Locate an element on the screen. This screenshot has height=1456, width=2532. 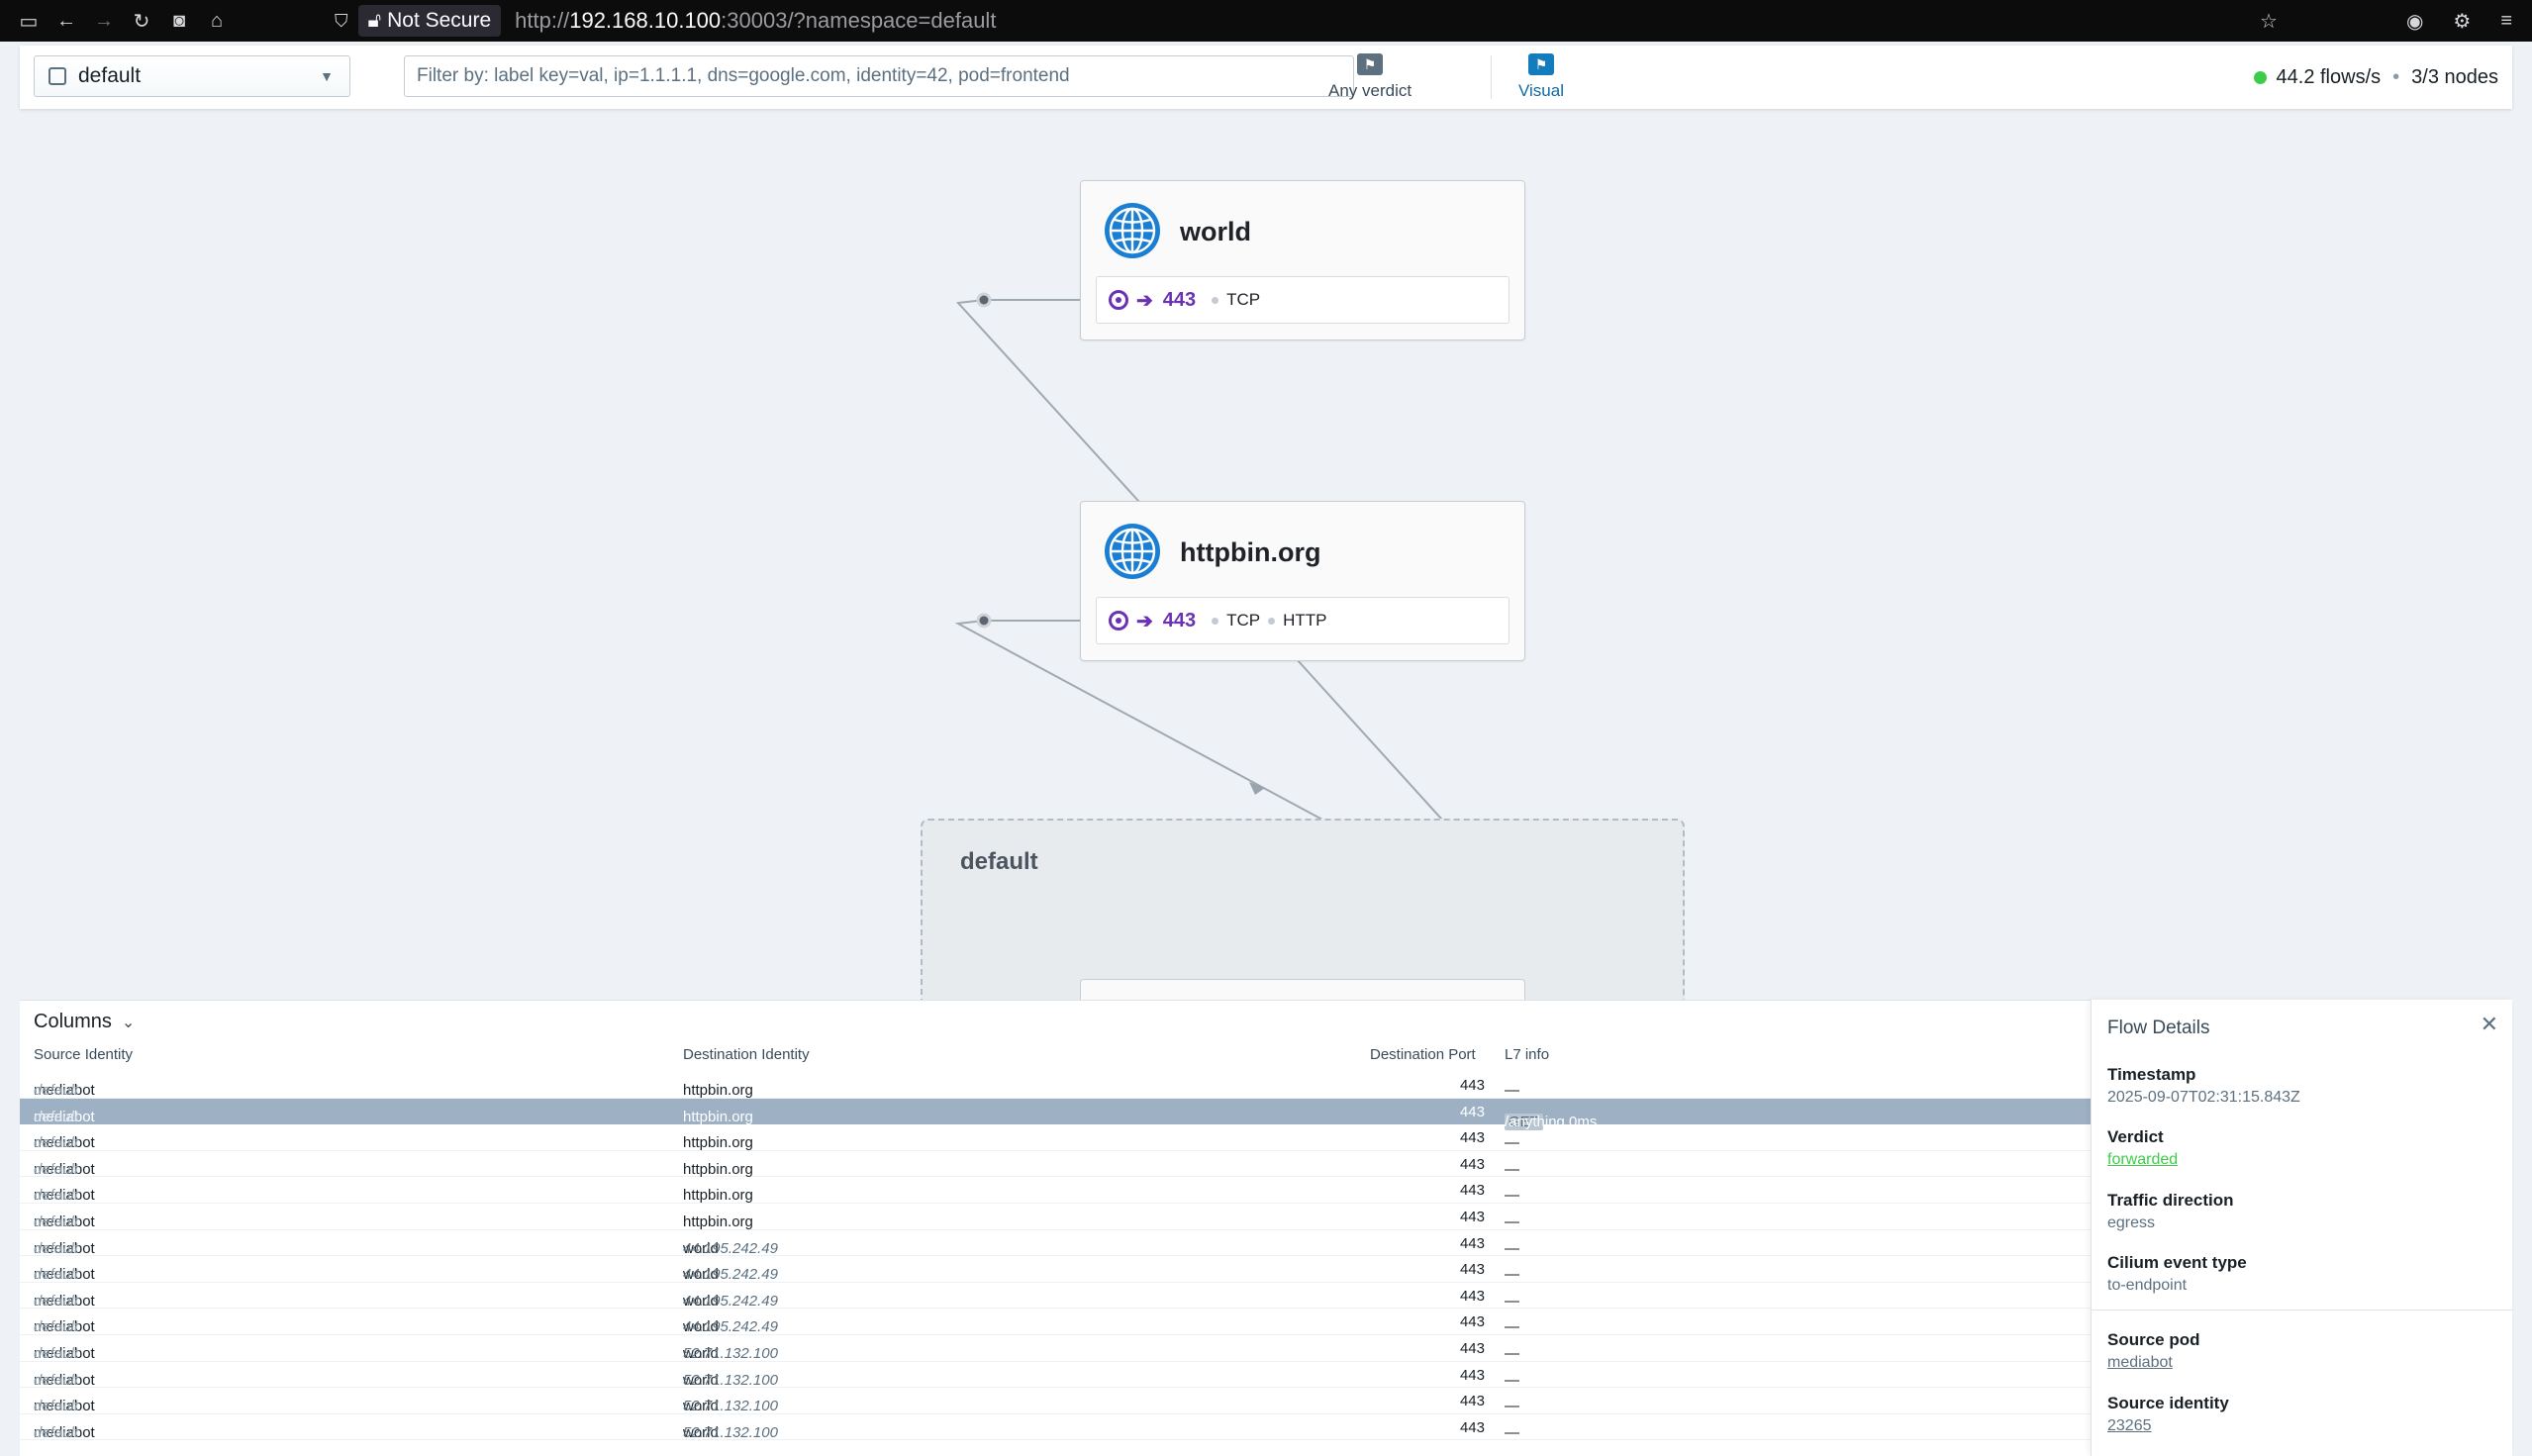
filter-input is located at coordinates (879, 76).